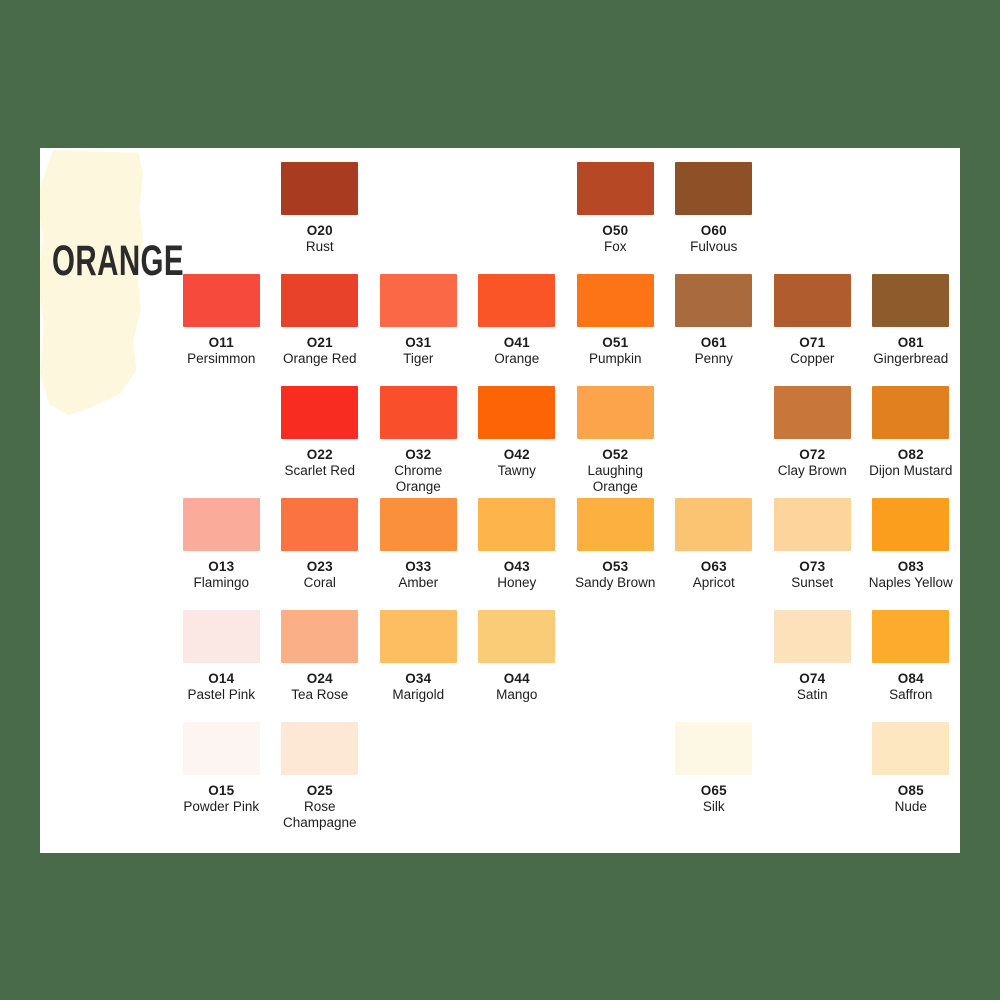 This screenshot has width=1000, height=1000. Describe the element at coordinates (713, 230) in the screenshot. I see `swatch-code: O60` at that location.